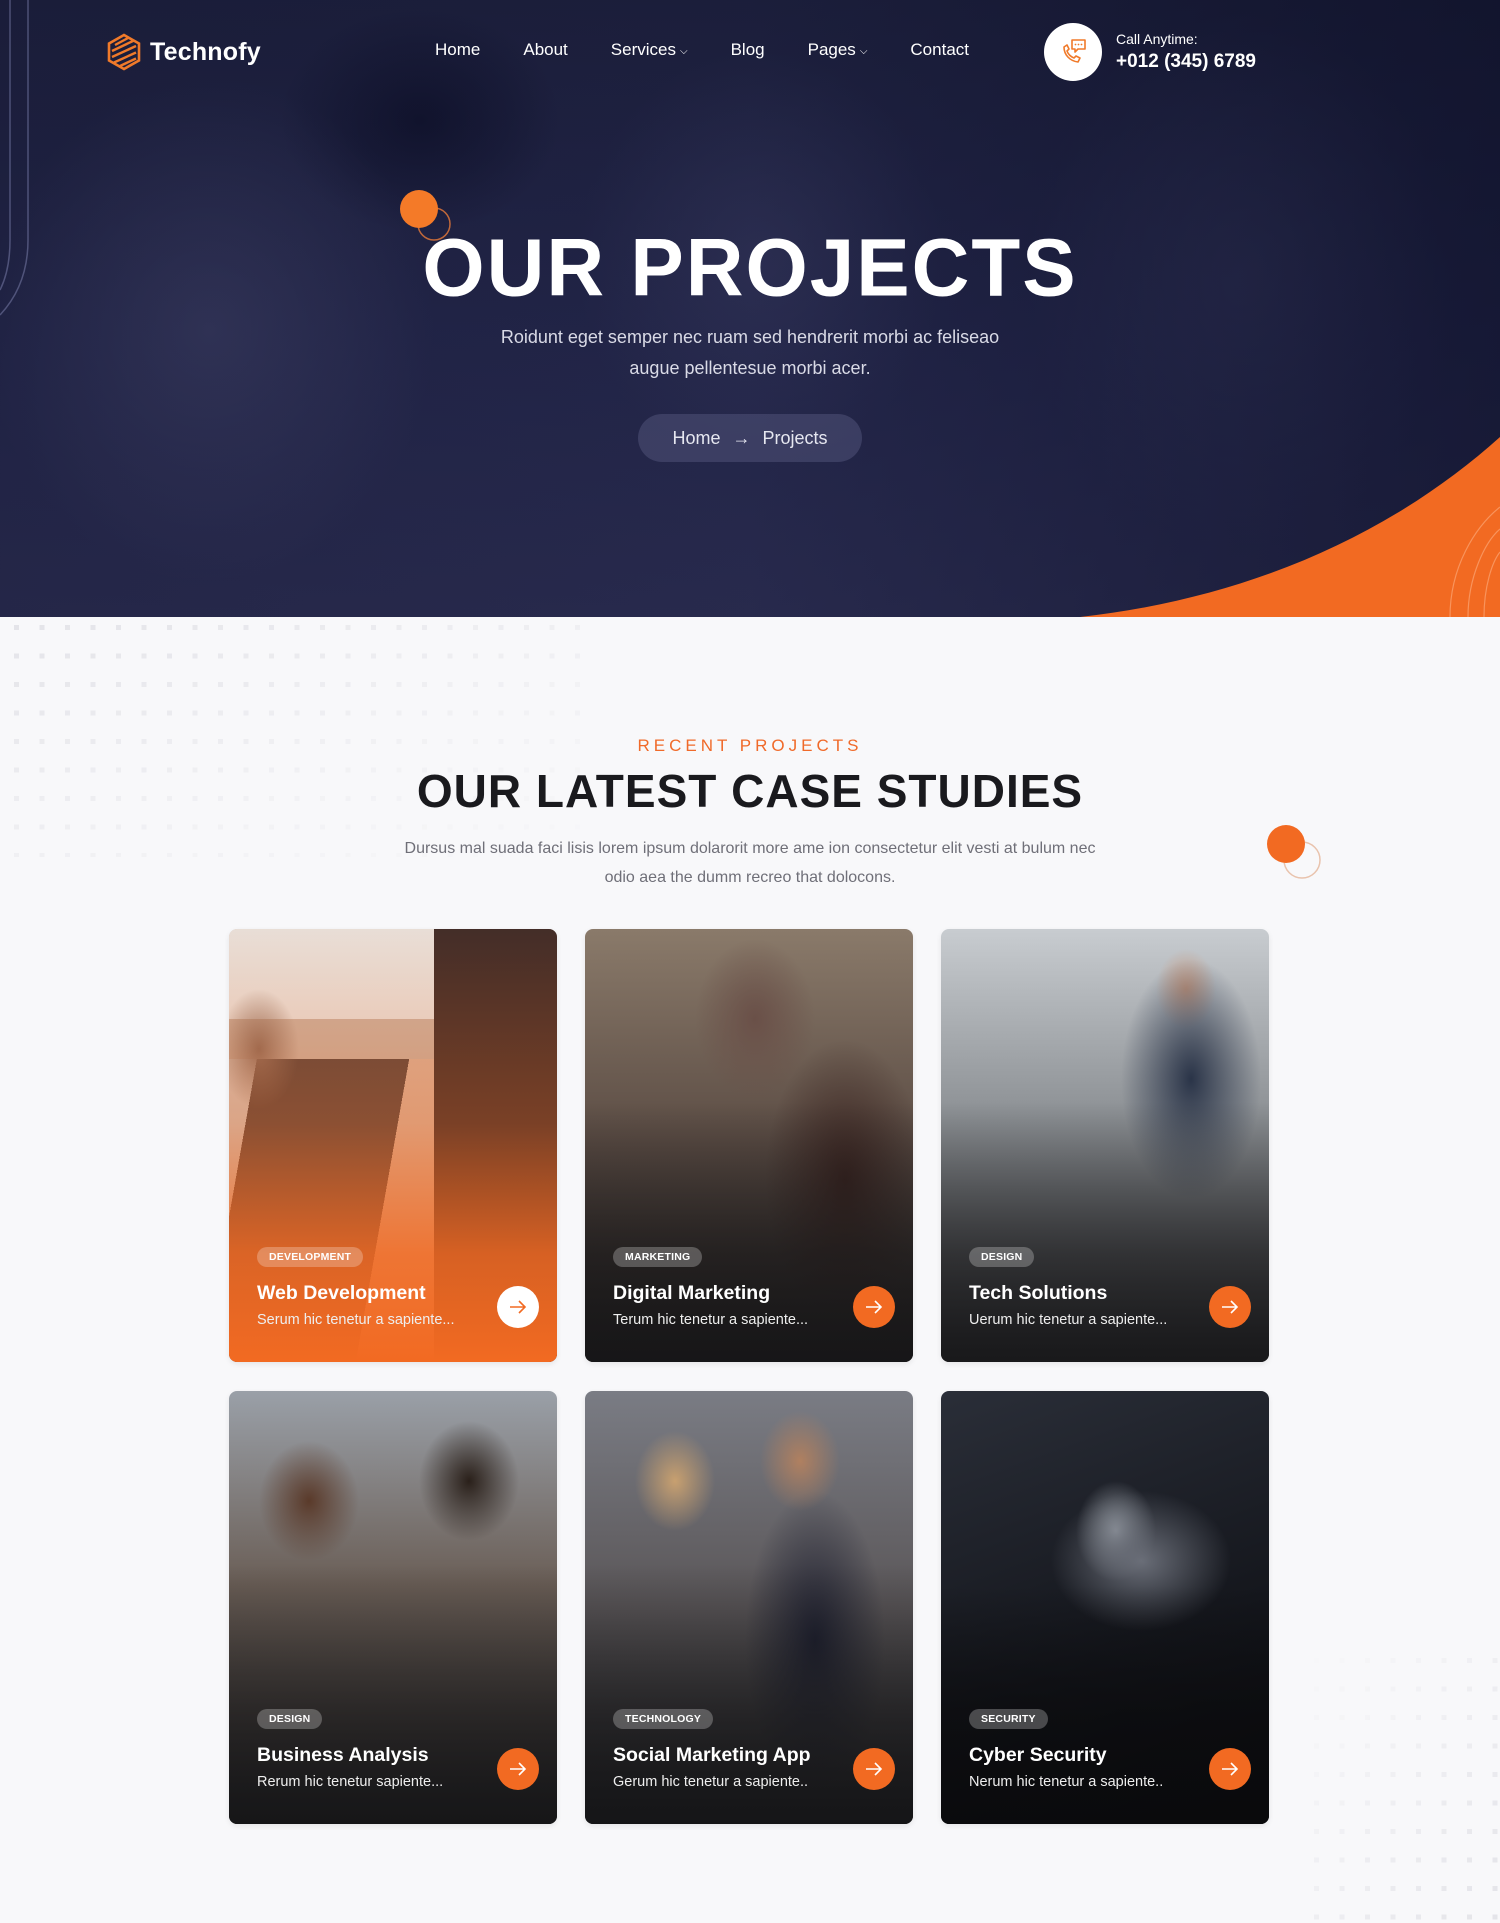 This screenshot has width=1500, height=1923. I want to click on dot-pattern-right, so click(1400, 1786).